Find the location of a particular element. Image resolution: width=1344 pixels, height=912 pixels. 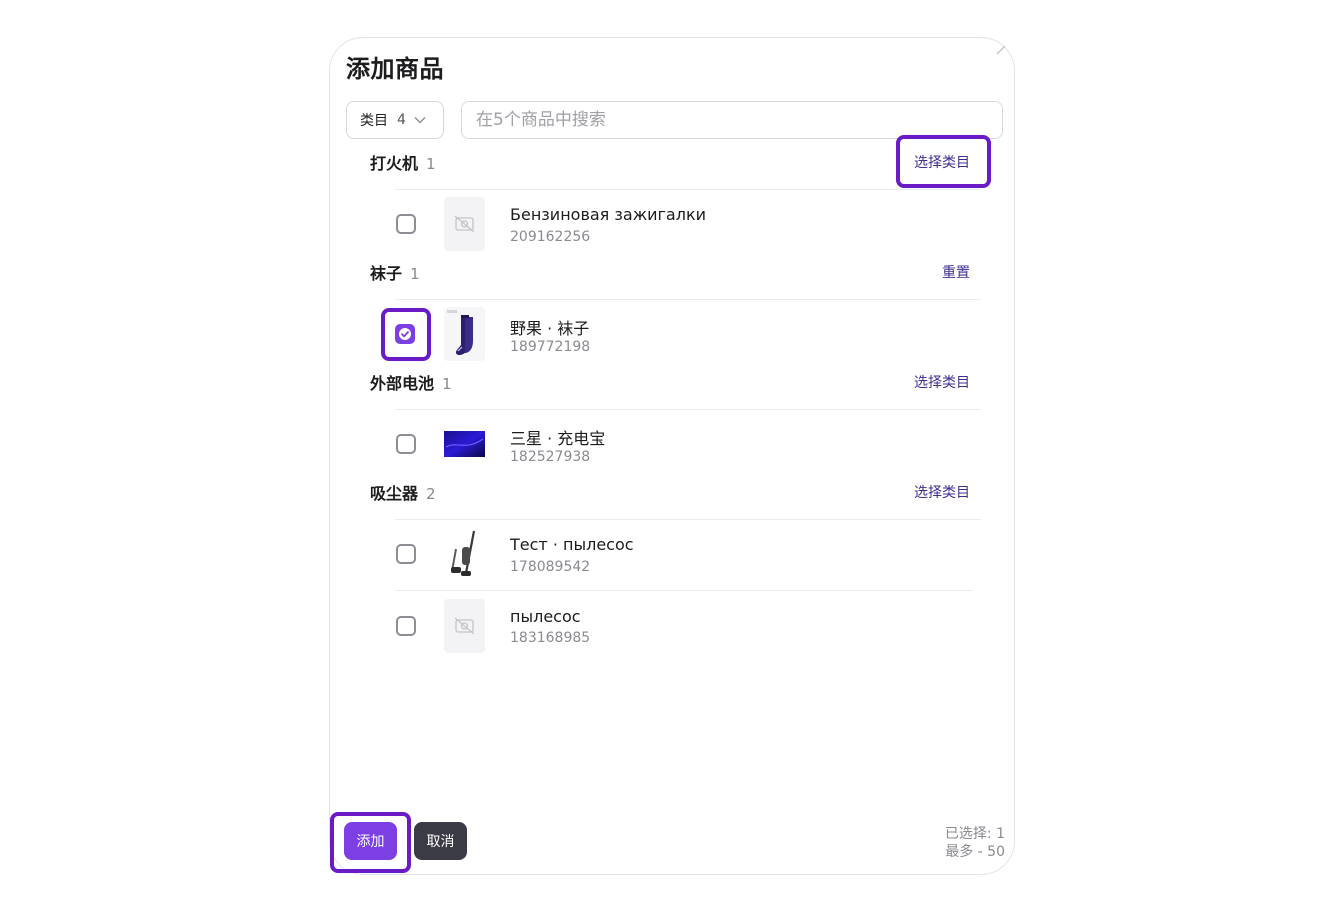

cancel-button: 取消 is located at coordinates (440, 841).